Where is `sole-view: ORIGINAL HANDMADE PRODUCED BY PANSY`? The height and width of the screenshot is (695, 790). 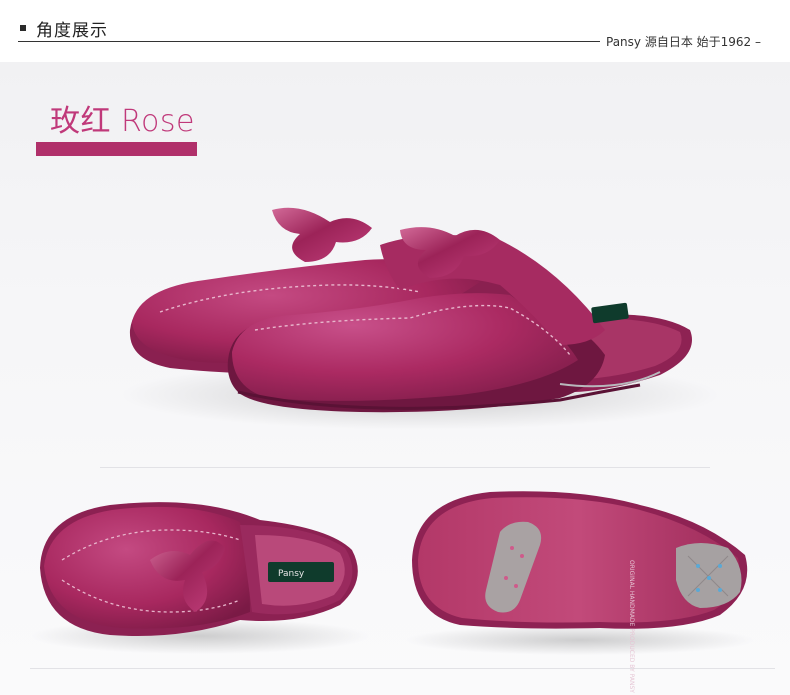 sole-view: ORIGINAL HANDMADE PRODUCED BY PANSY is located at coordinates (580, 592).